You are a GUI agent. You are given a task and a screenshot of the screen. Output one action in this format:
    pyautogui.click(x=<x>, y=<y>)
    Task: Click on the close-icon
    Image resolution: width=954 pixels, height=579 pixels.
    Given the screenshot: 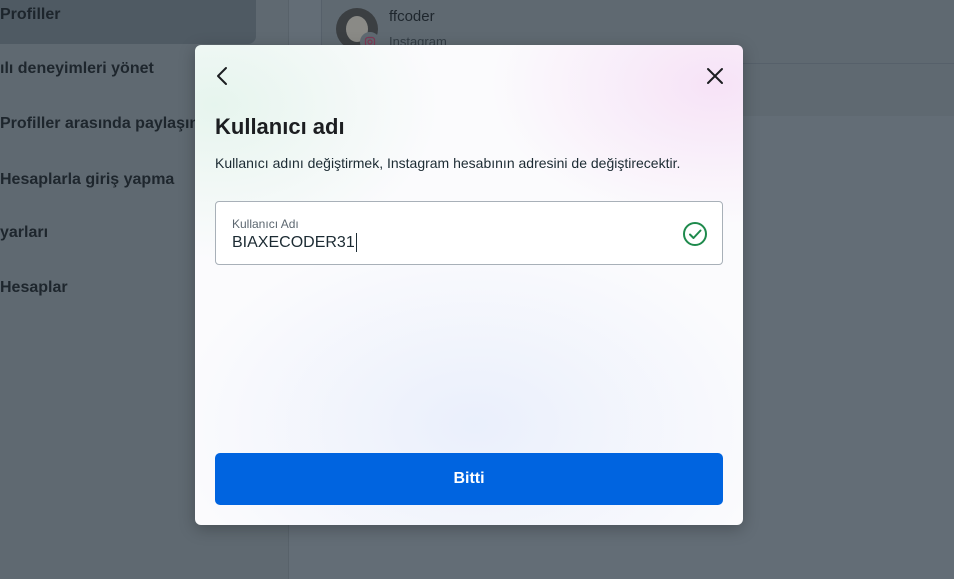 What is the action you would take?
    pyautogui.click(x=715, y=76)
    